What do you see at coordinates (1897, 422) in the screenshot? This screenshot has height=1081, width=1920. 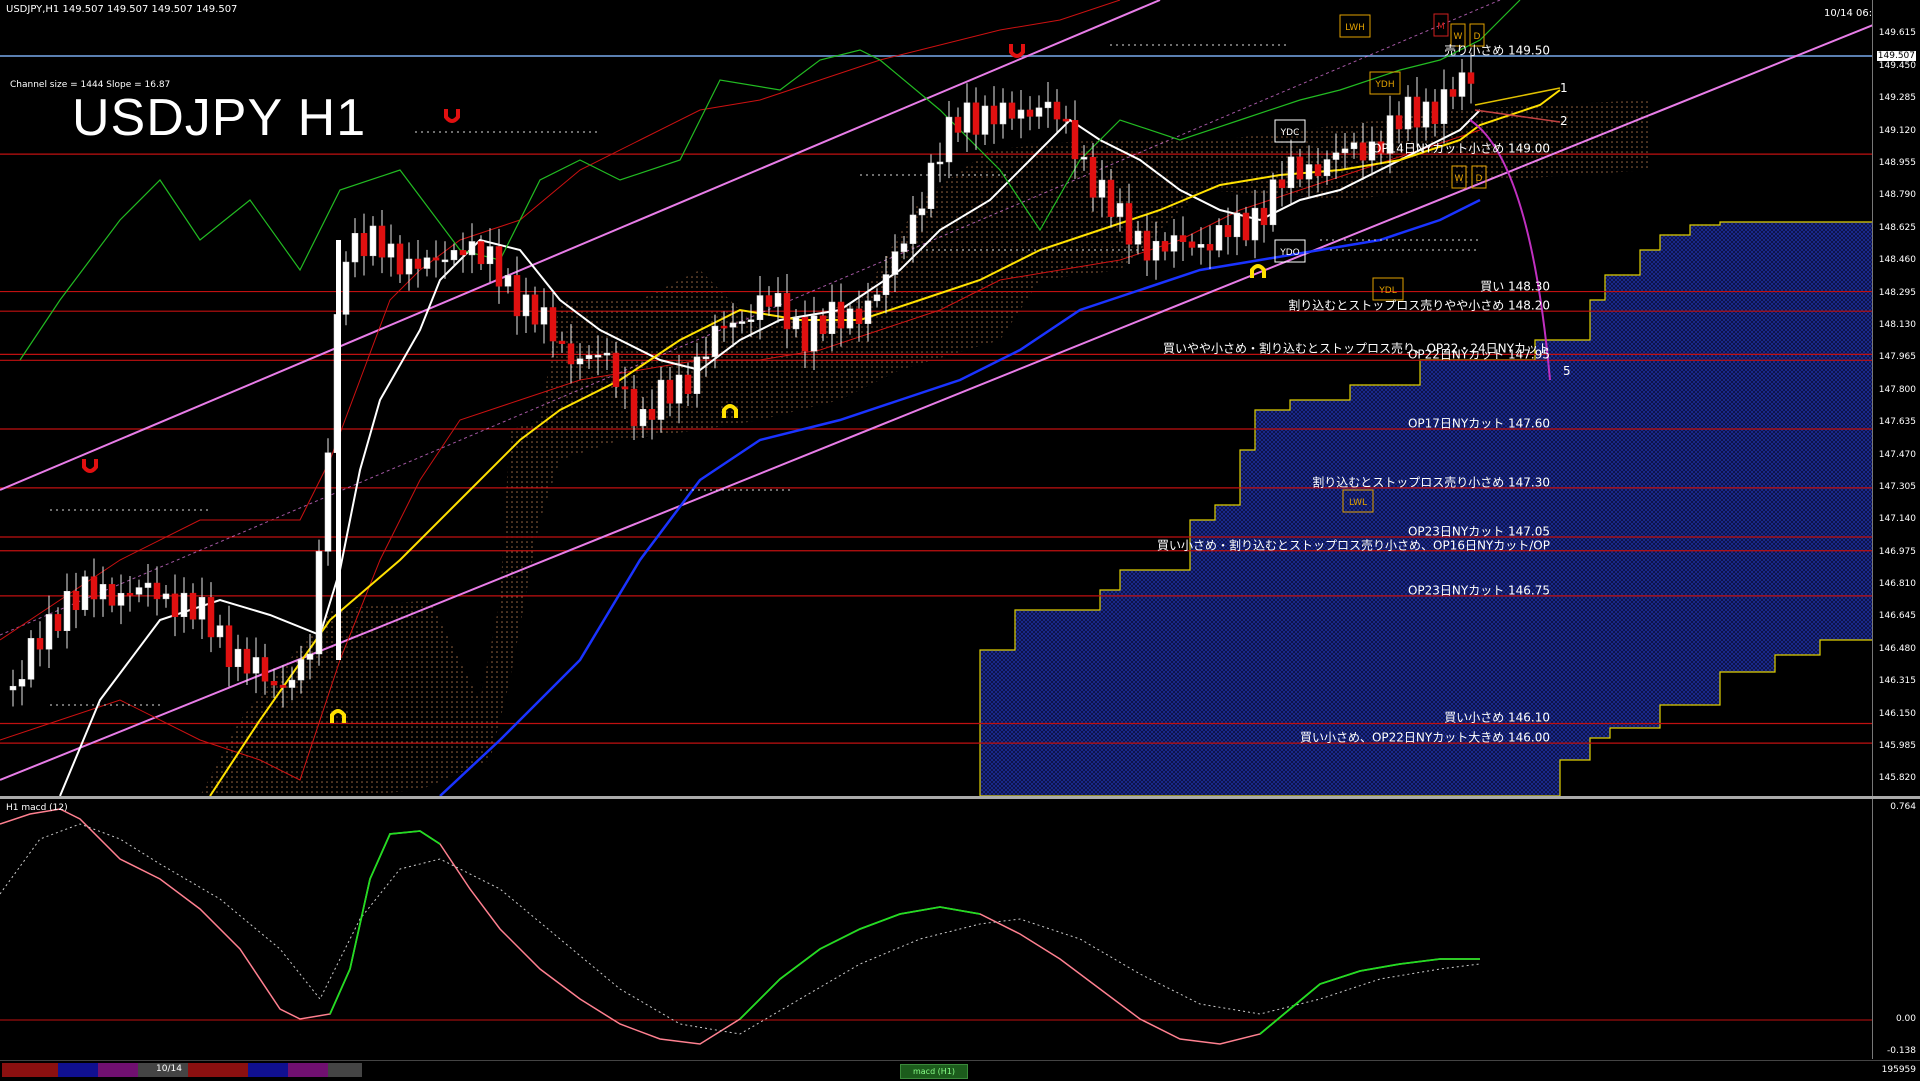 I see `price-tick: 147.635` at bounding box center [1897, 422].